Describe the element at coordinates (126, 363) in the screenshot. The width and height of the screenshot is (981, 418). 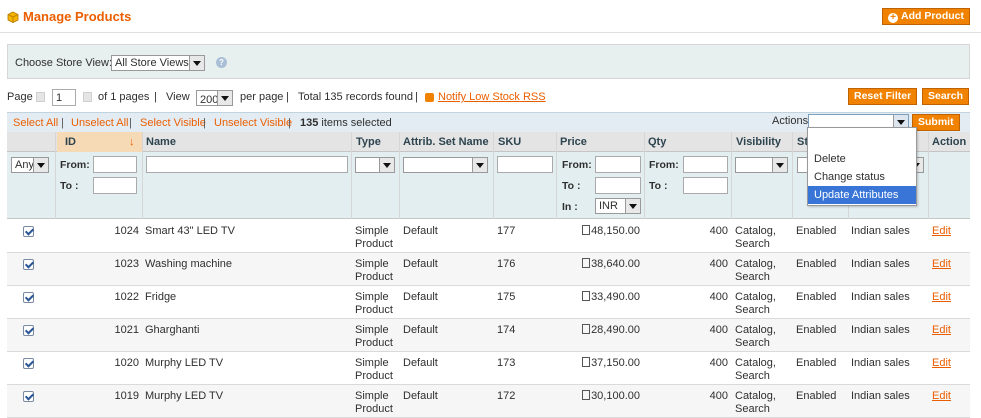
I see `cell-id: 1020` at that location.